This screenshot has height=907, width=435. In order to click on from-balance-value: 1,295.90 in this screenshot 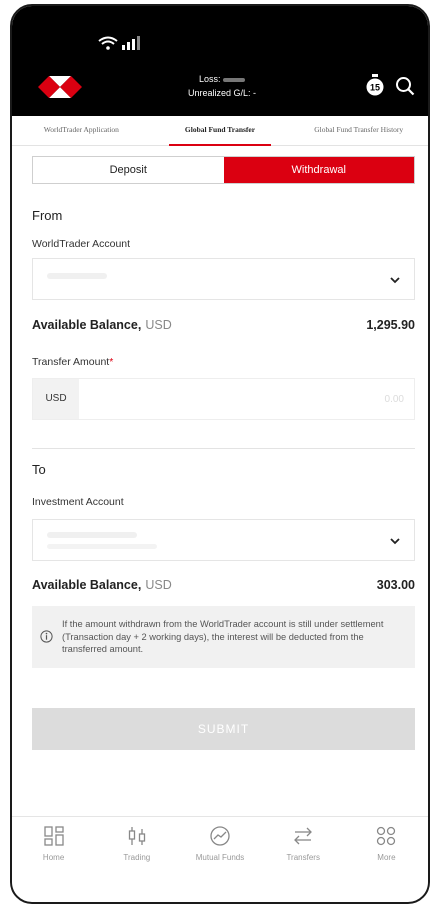, I will do `click(390, 325)`.